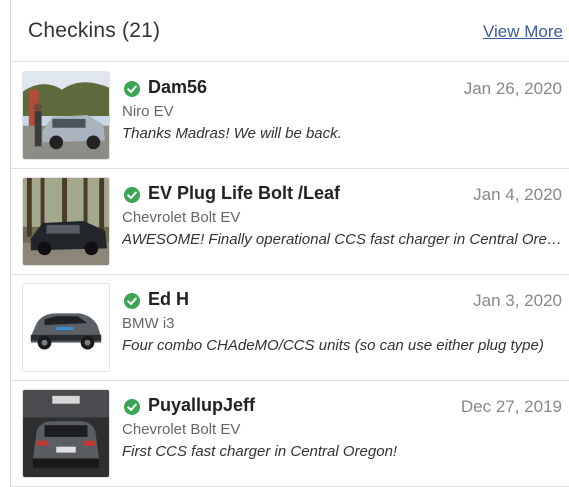 Image resolution: width=569 pixels, height=487 pixels. What do you see at coordinates (517, 300) in the screenshot?
I see `checkin-date: Jan 3, 2020` at bounding box center [517, 300].